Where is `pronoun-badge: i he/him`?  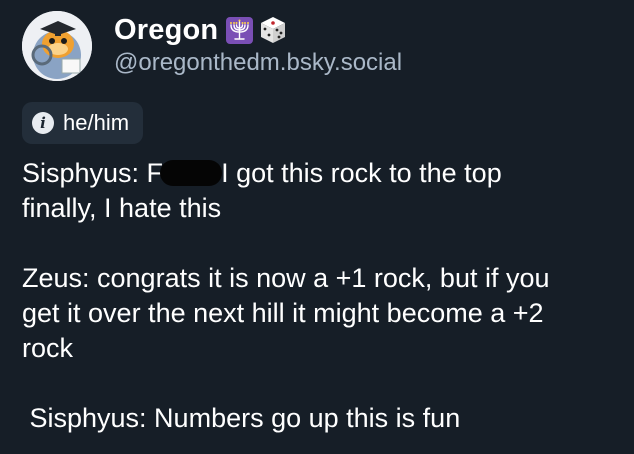 pronoun-badge: i he/him is located at coordinates (83, 123).